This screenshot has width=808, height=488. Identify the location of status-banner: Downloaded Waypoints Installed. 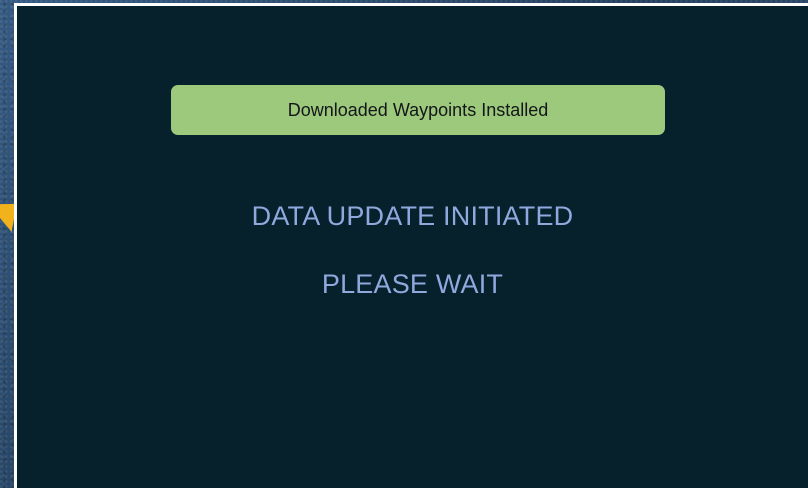
(418, 110).